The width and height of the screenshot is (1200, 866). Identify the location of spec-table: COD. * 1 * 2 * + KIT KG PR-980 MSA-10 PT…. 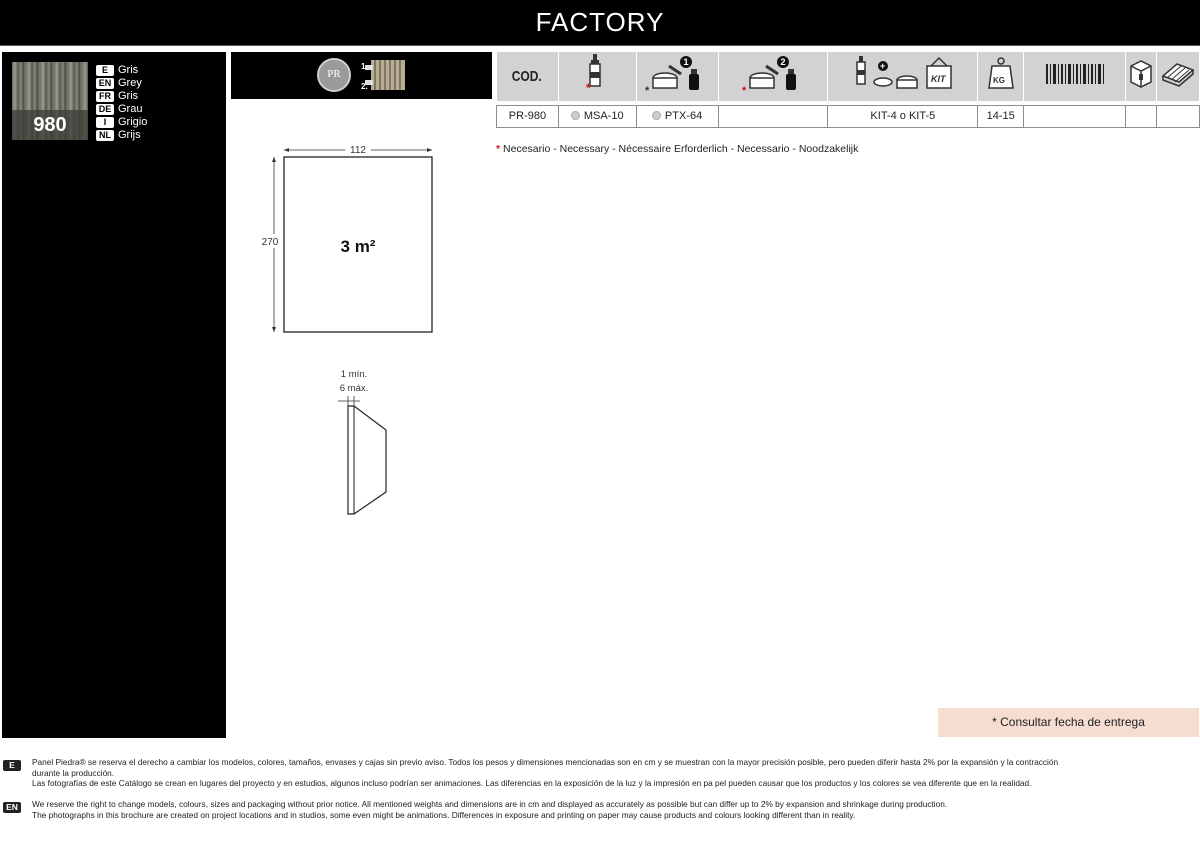
(848, 90).